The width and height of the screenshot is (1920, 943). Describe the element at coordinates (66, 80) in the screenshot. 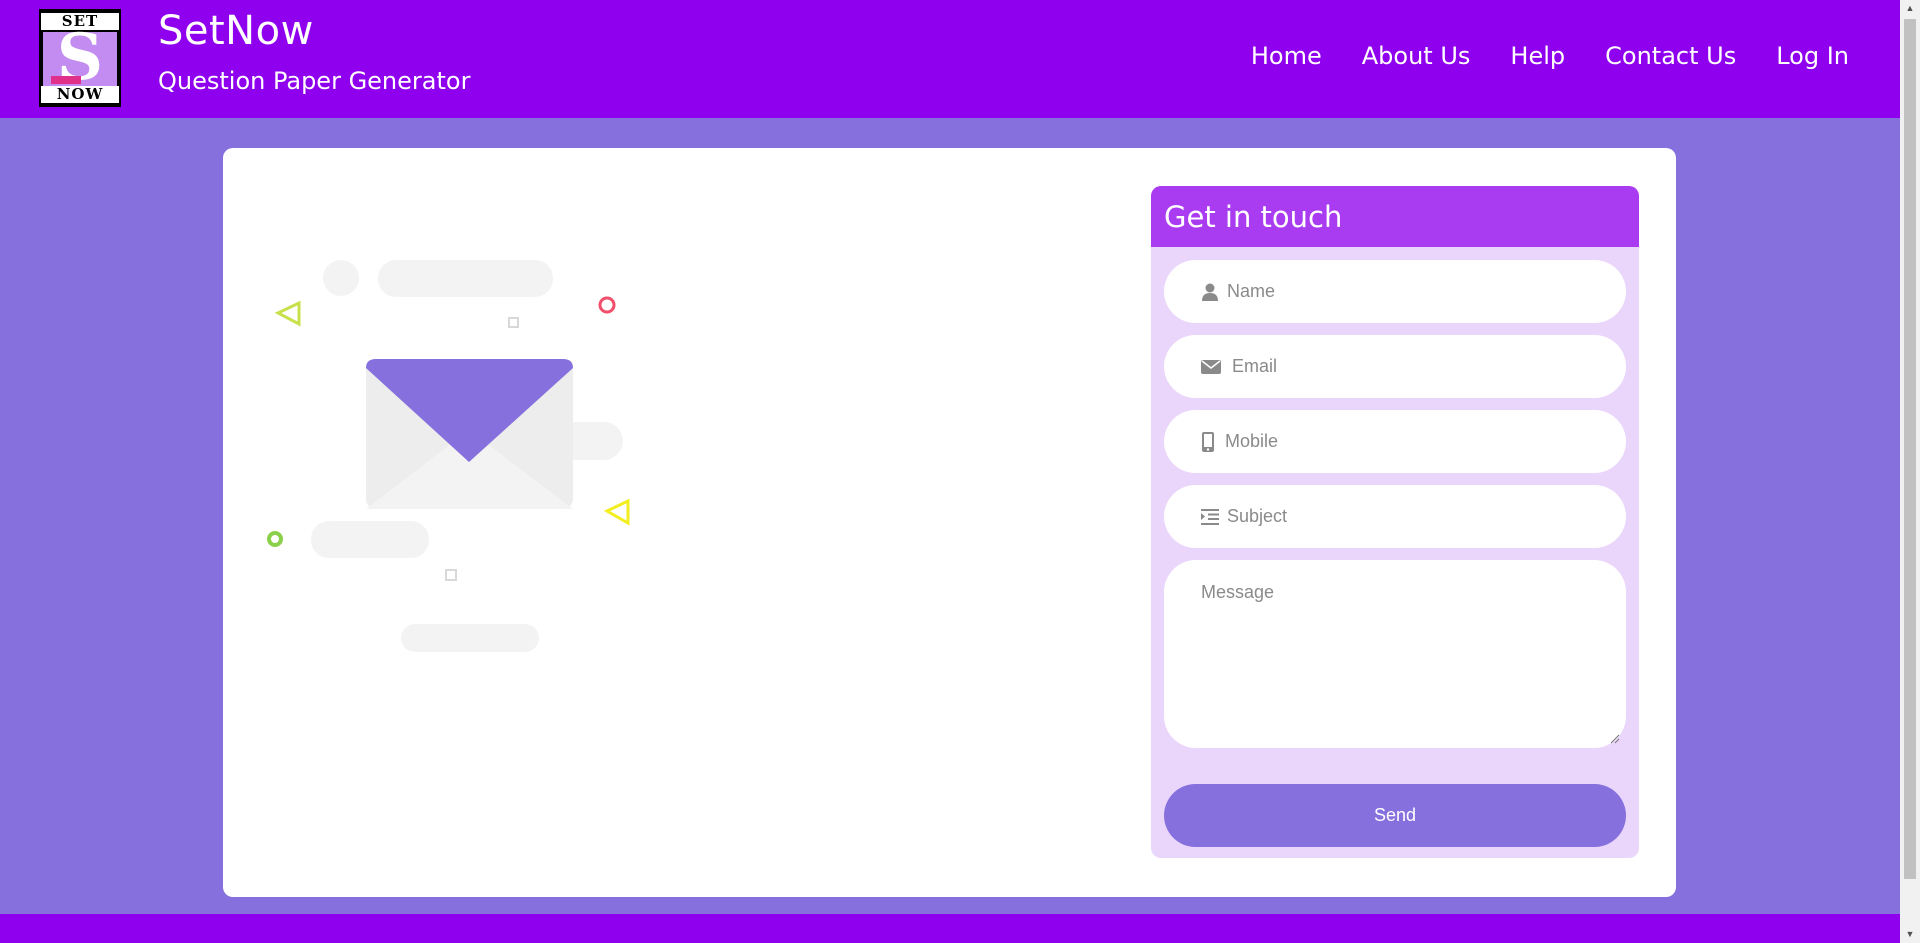

I see `logo-accent` at that location.